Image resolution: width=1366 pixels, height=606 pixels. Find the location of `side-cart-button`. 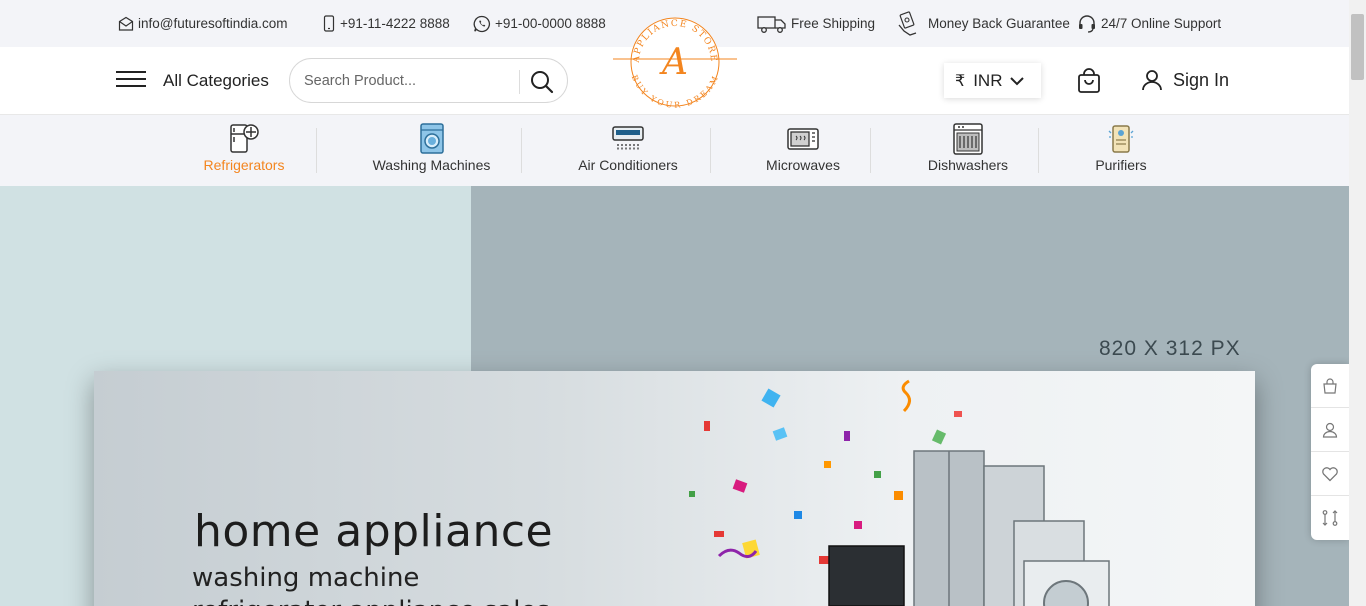

side-cart-button is located at coordinates (1330, 386).